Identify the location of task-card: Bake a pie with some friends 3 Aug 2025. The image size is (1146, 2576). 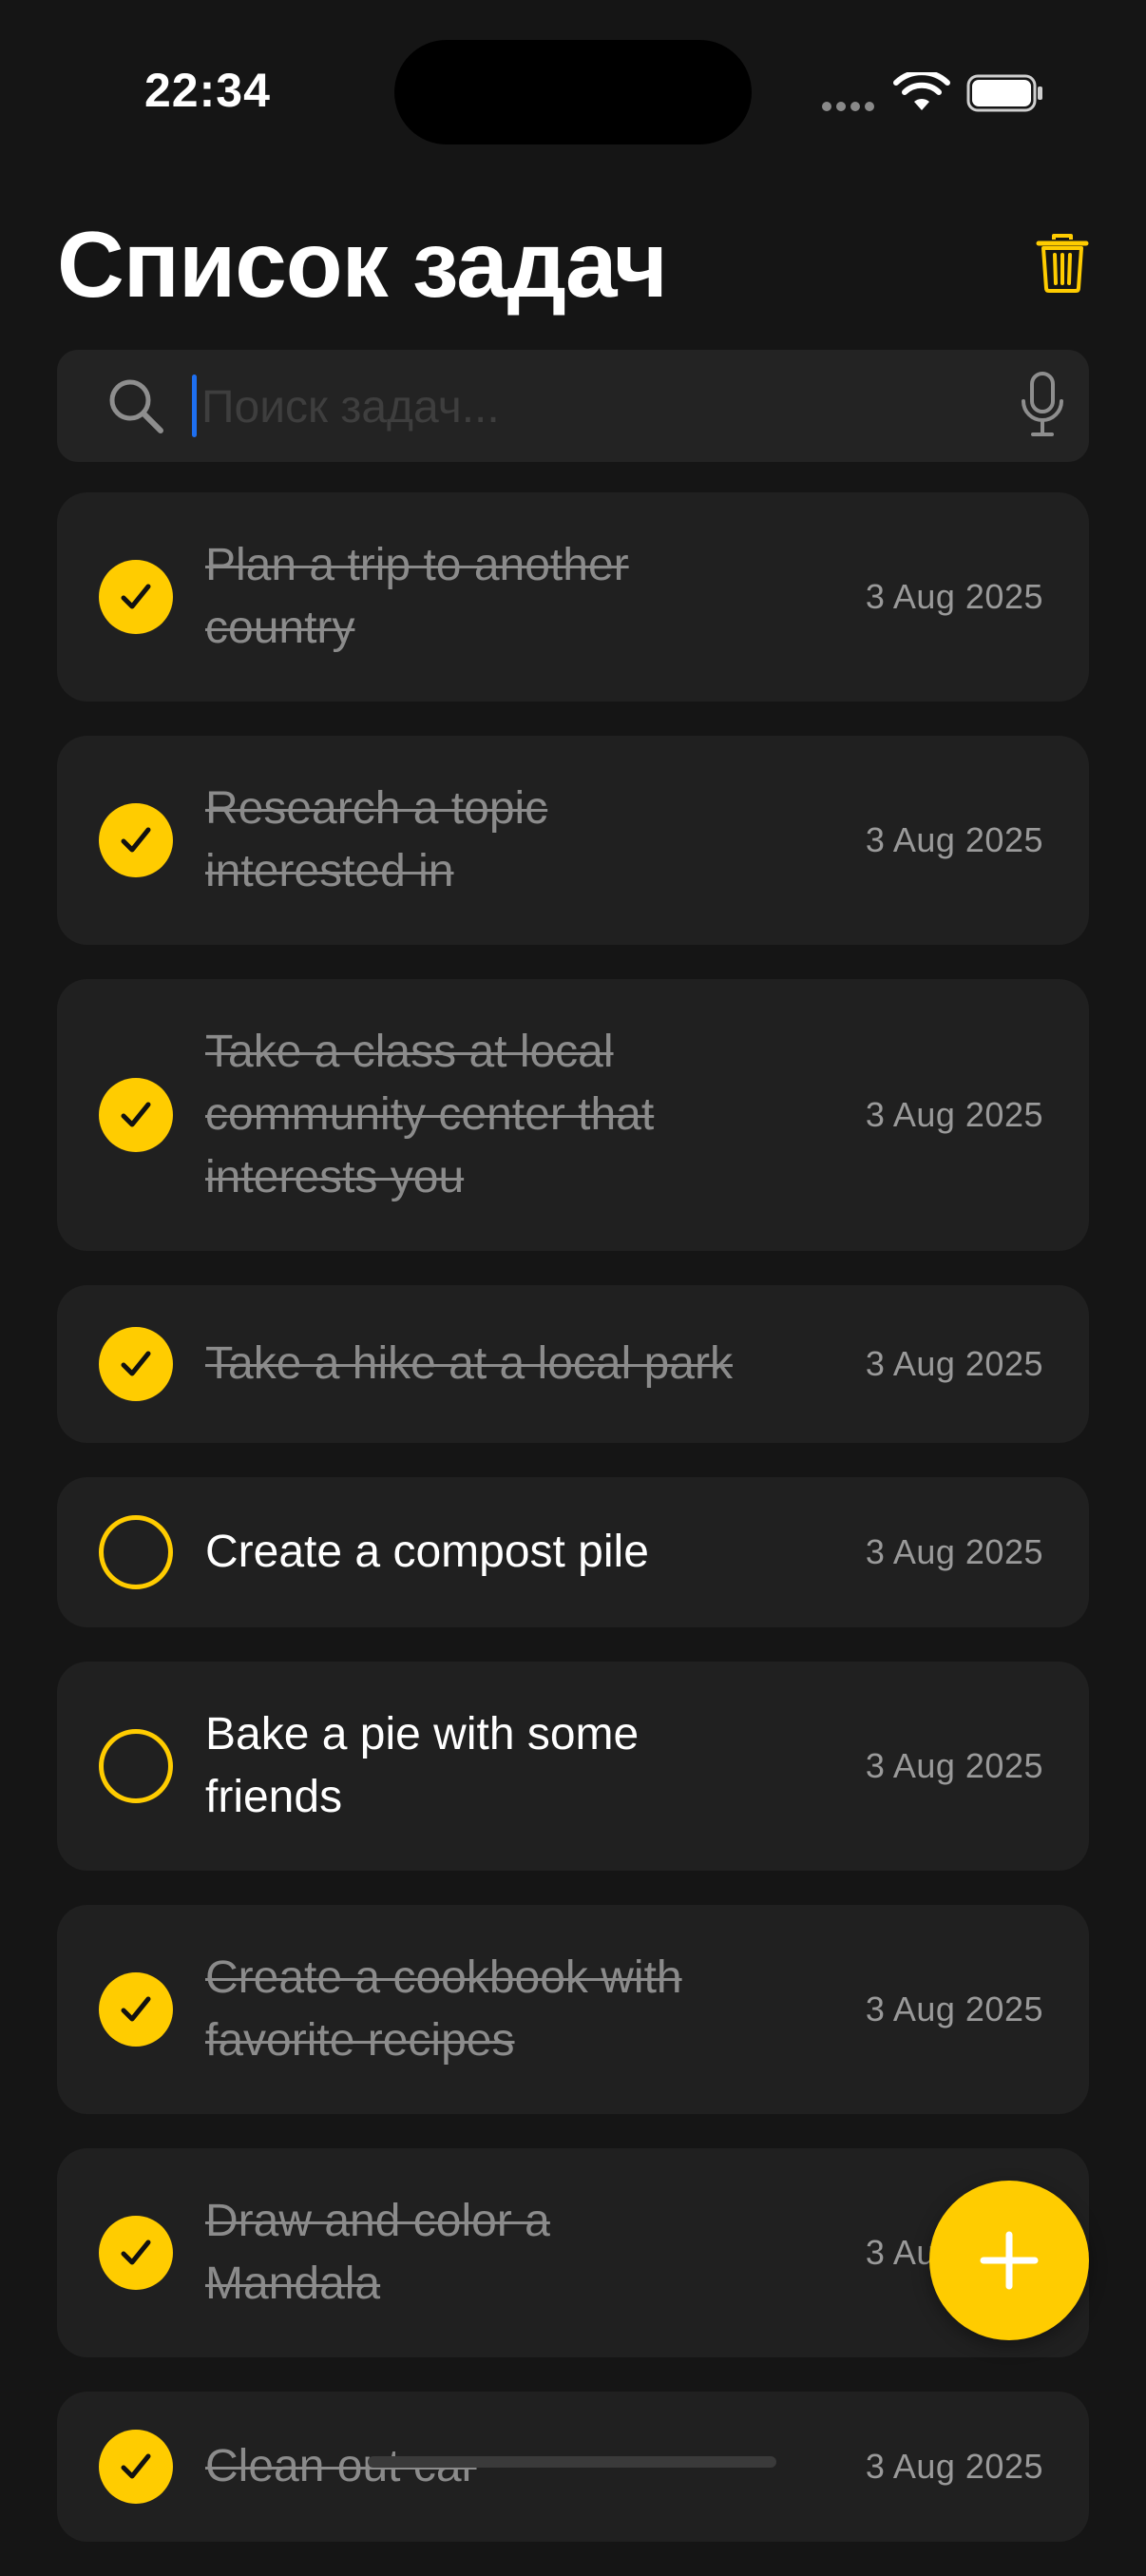
(573, 1767).